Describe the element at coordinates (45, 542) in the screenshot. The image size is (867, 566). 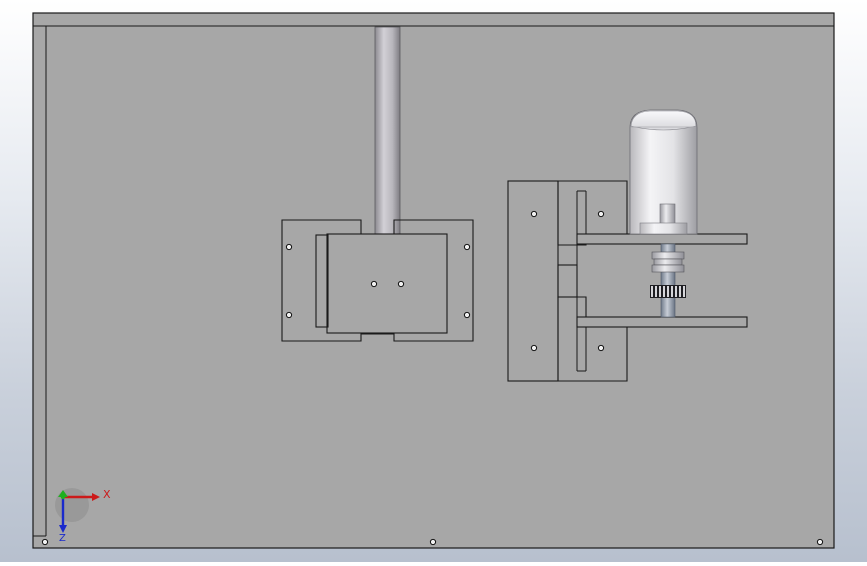
I see `sheet-hole-bottom-left` at that location.